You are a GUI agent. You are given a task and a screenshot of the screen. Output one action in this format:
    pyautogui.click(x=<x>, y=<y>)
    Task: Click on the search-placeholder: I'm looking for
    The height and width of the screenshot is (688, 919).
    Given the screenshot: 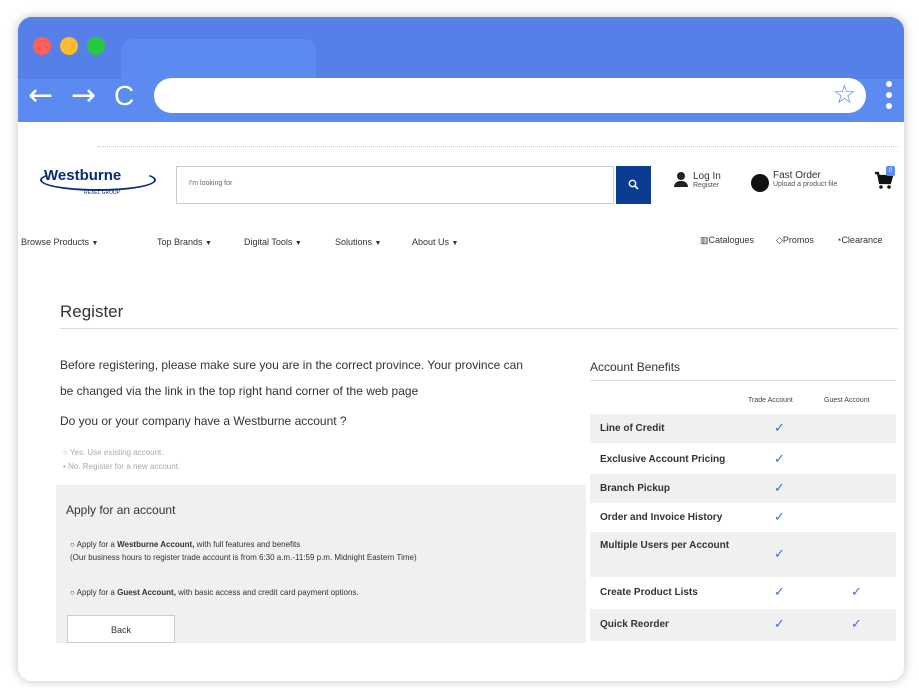 What is the action you would take?
    pyautogui.click(x=211, y=183)
    